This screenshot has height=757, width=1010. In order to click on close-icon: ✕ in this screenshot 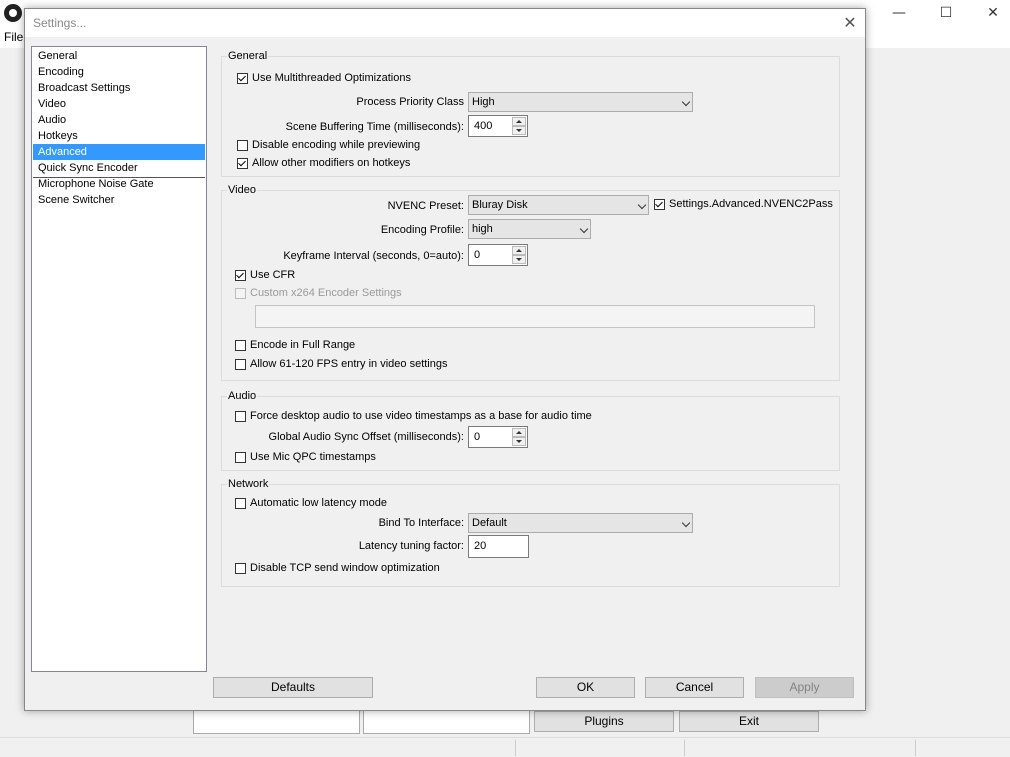, I will do `click(850, 23)`.